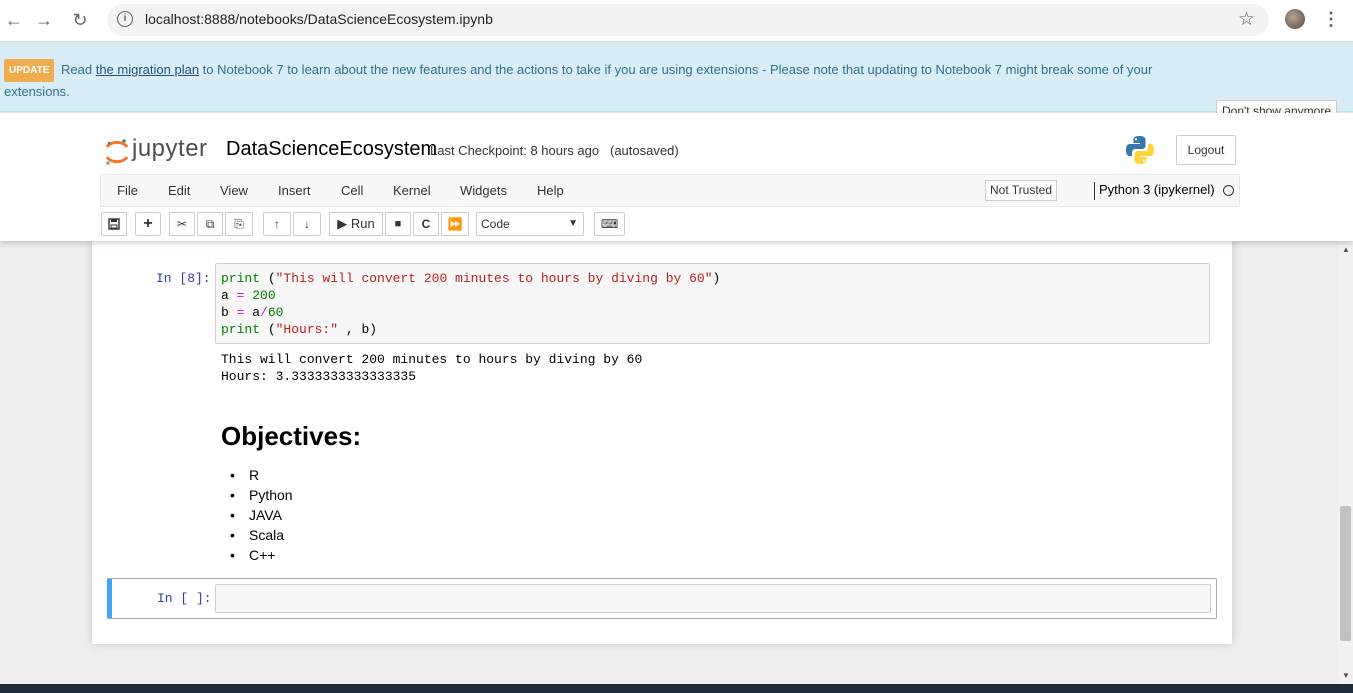 This screenshot has width=1353, height=693. What do you see at coordinates (257, 555) in the screenshot?
I see `list-item: C++` at bounding box center [257, 555].